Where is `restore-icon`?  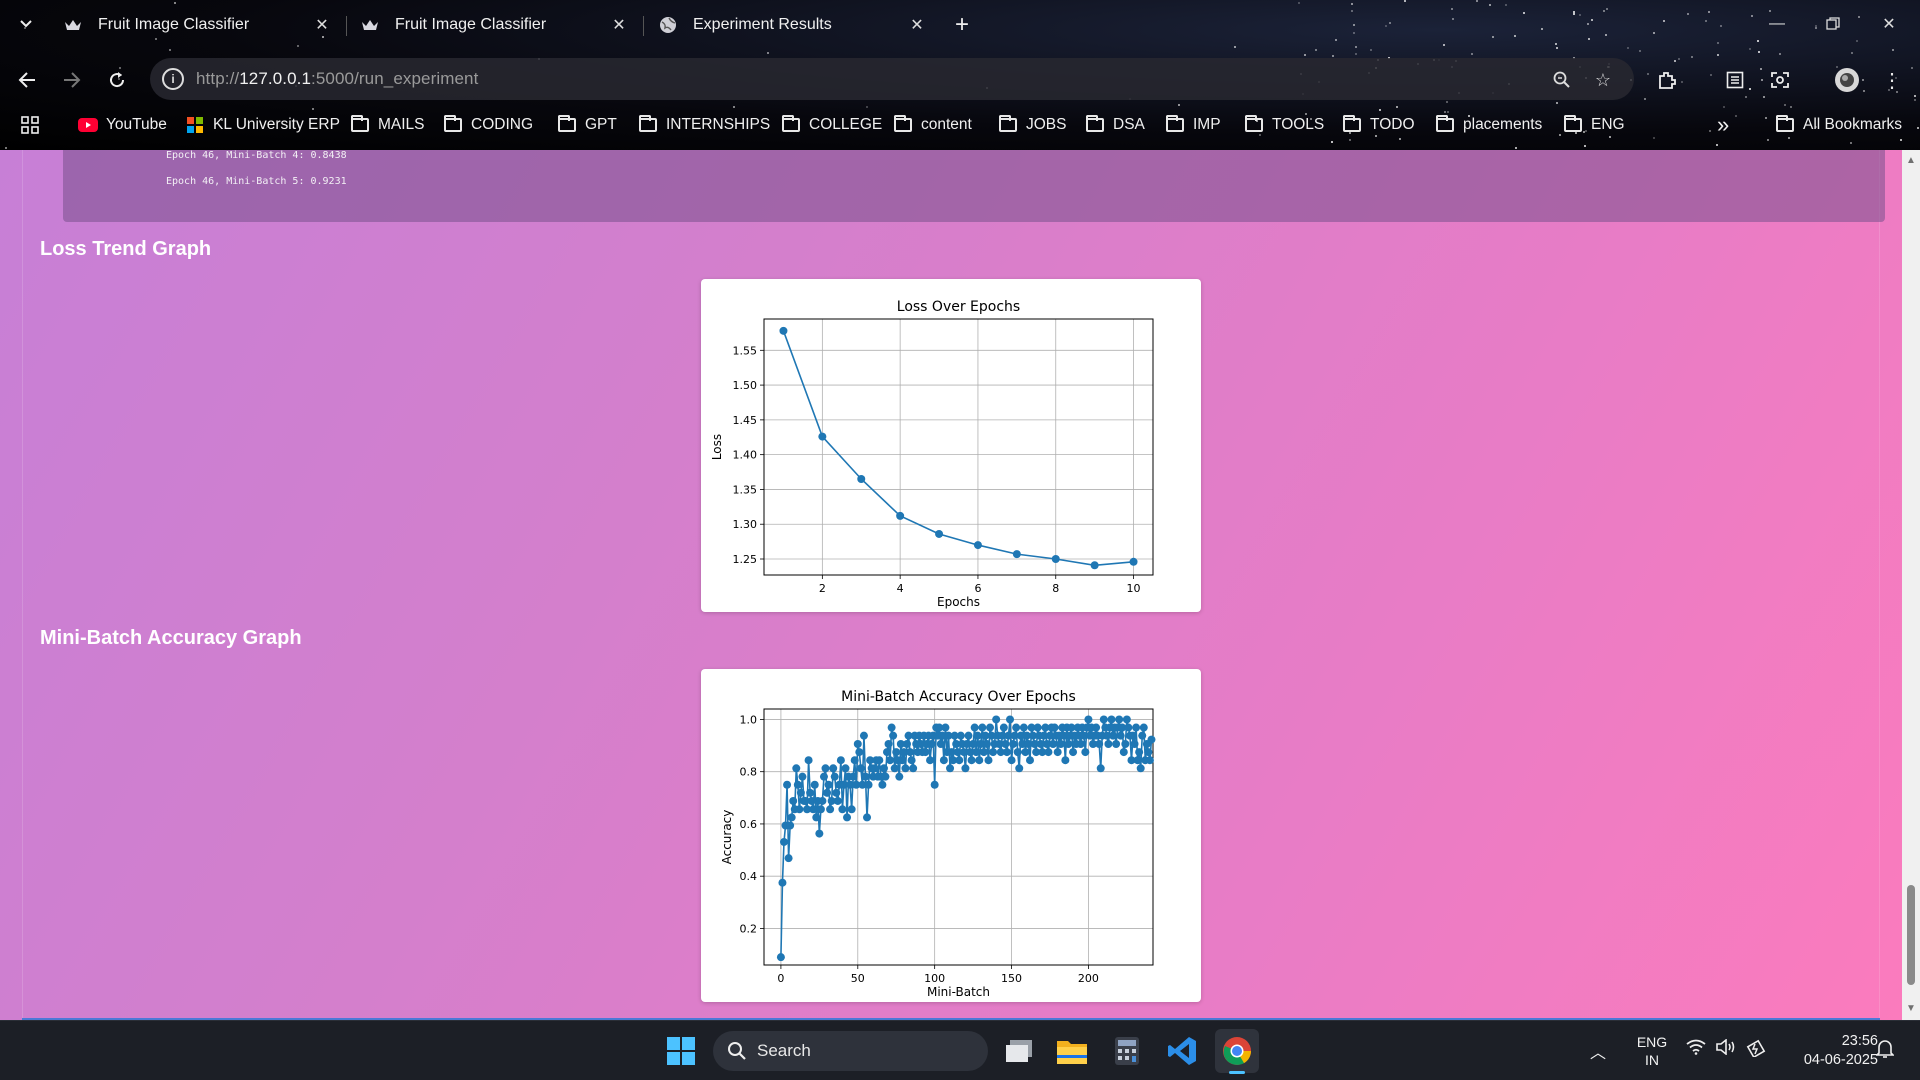 restore-icon is located at coordinates (1833, 24).